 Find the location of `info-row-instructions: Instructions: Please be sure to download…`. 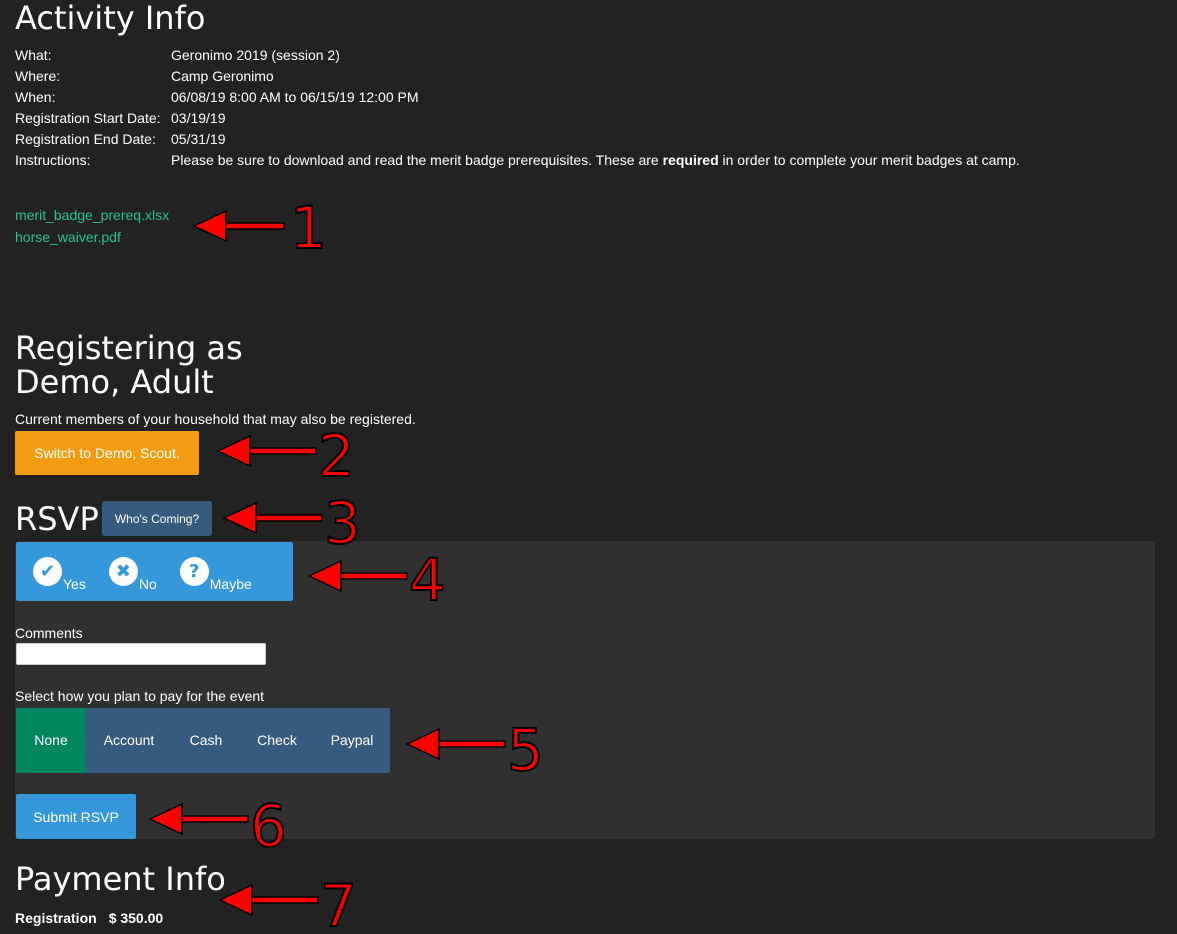

info-row-instructions: Instructions: Please be sure to download… is located at coordinates (517, 160).